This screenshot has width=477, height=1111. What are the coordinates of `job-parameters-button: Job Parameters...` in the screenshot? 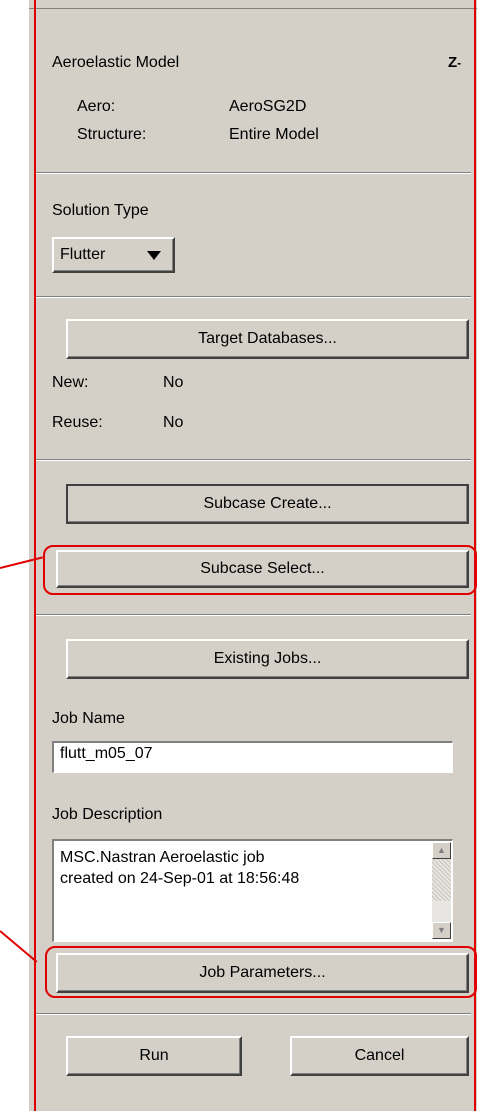 It's located at (262, 973).